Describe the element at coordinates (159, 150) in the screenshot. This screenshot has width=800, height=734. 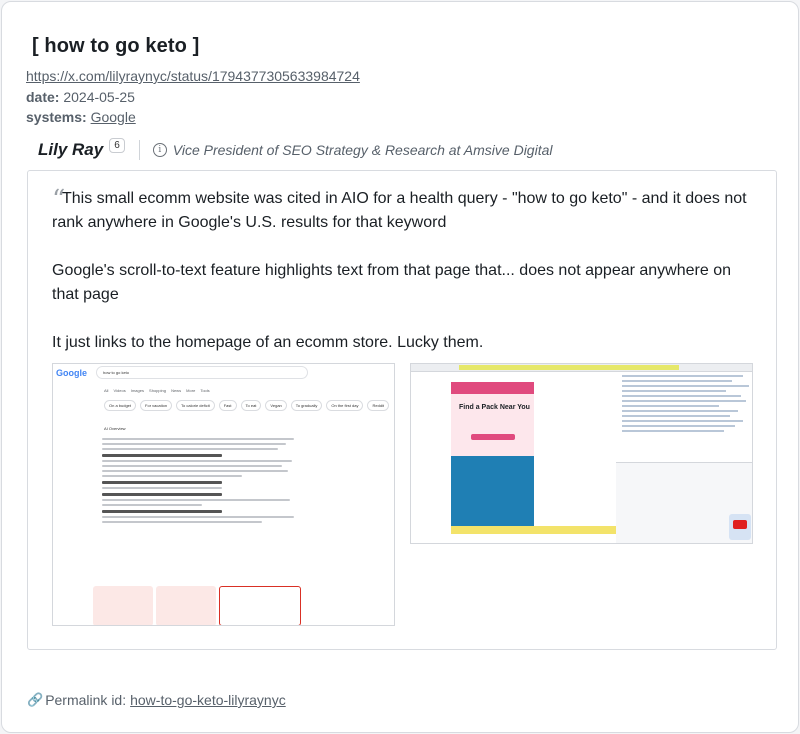
I see `info-icon: i` at that location.